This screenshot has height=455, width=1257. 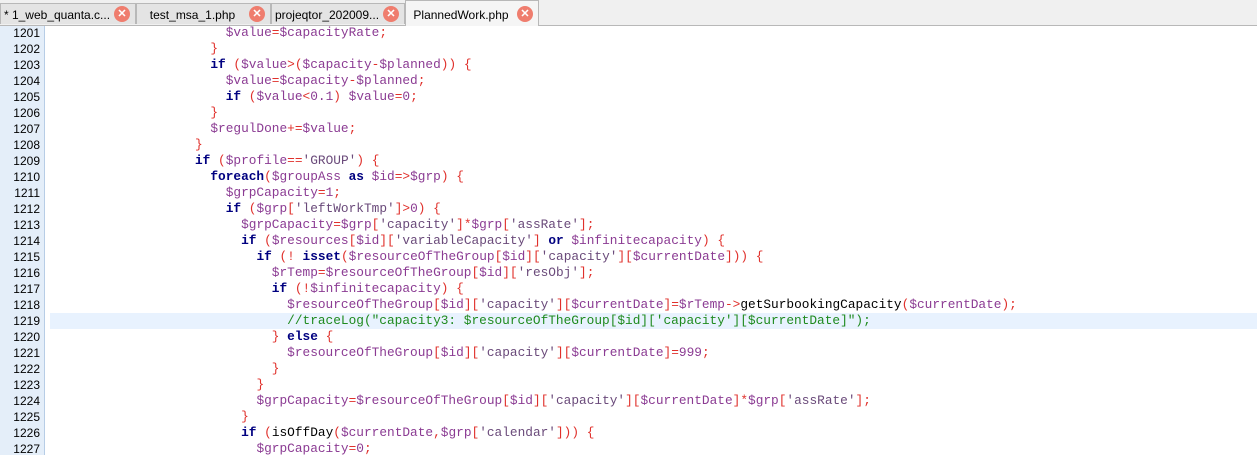 What do you see at coordinates (26, 161) in the screenshot?
I see `line-number: 1209` at bounding box center [26, 161].